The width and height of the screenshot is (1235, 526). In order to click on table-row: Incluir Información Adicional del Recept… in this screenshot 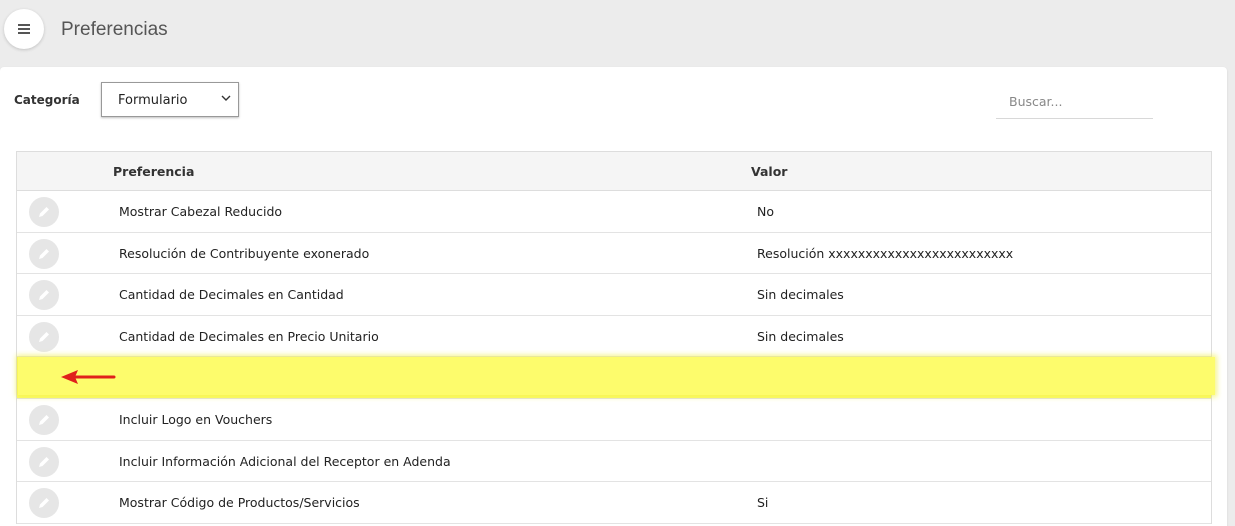, I will do `click(614, 462)`.